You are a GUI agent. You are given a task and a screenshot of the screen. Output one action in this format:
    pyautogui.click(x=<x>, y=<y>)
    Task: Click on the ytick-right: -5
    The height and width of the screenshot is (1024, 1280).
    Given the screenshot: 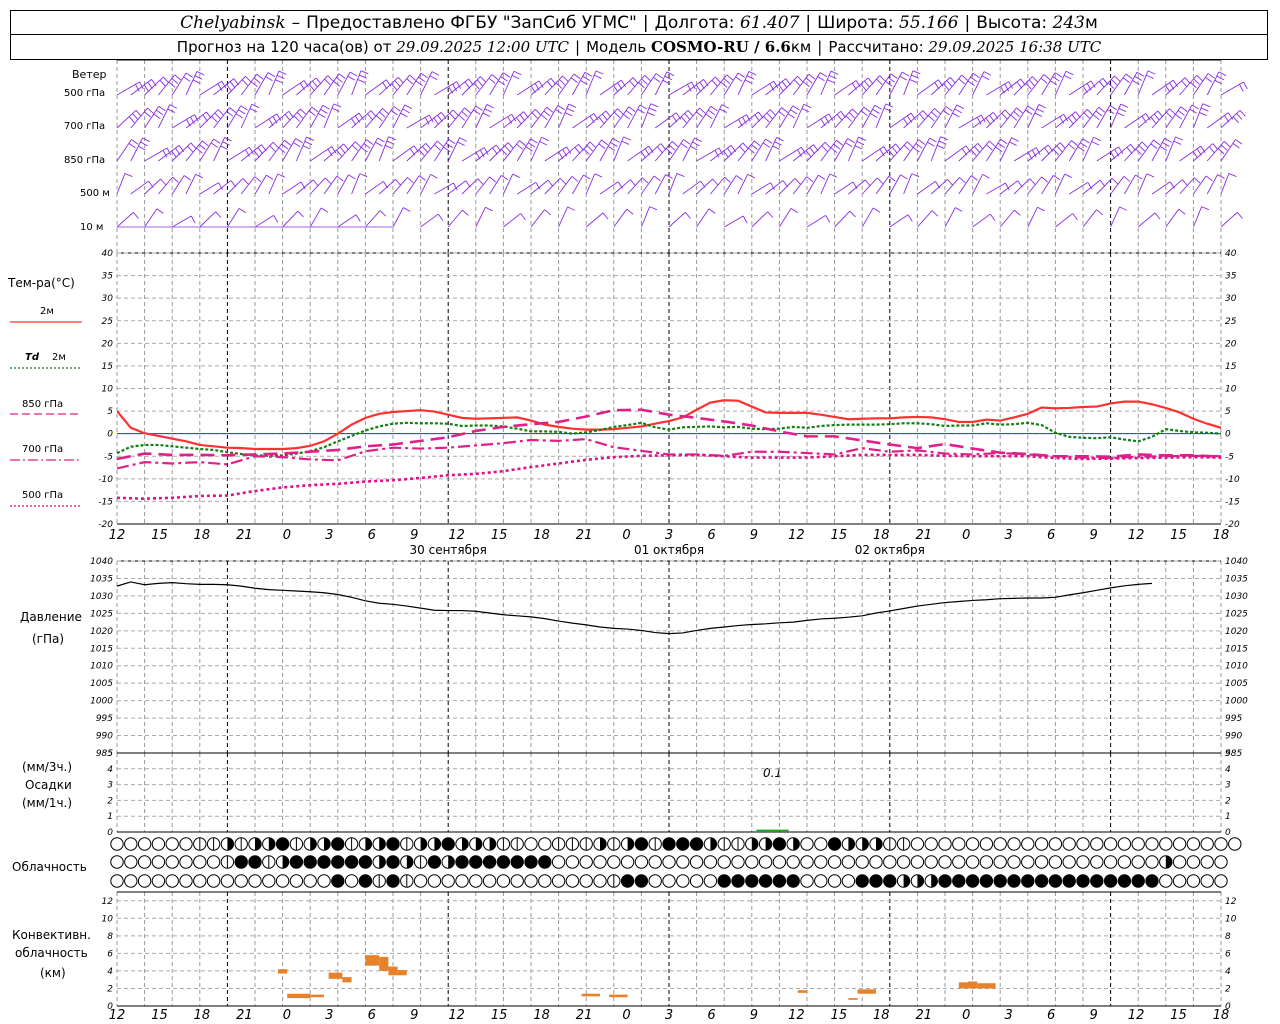 What is the action you would take?
    pyautogui.click(x=1229, y=457)
    